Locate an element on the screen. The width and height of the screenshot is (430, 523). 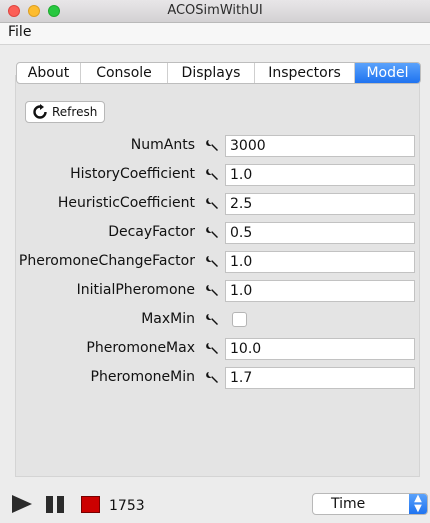
time-select-value: Time is located at coordinates (348, 504).